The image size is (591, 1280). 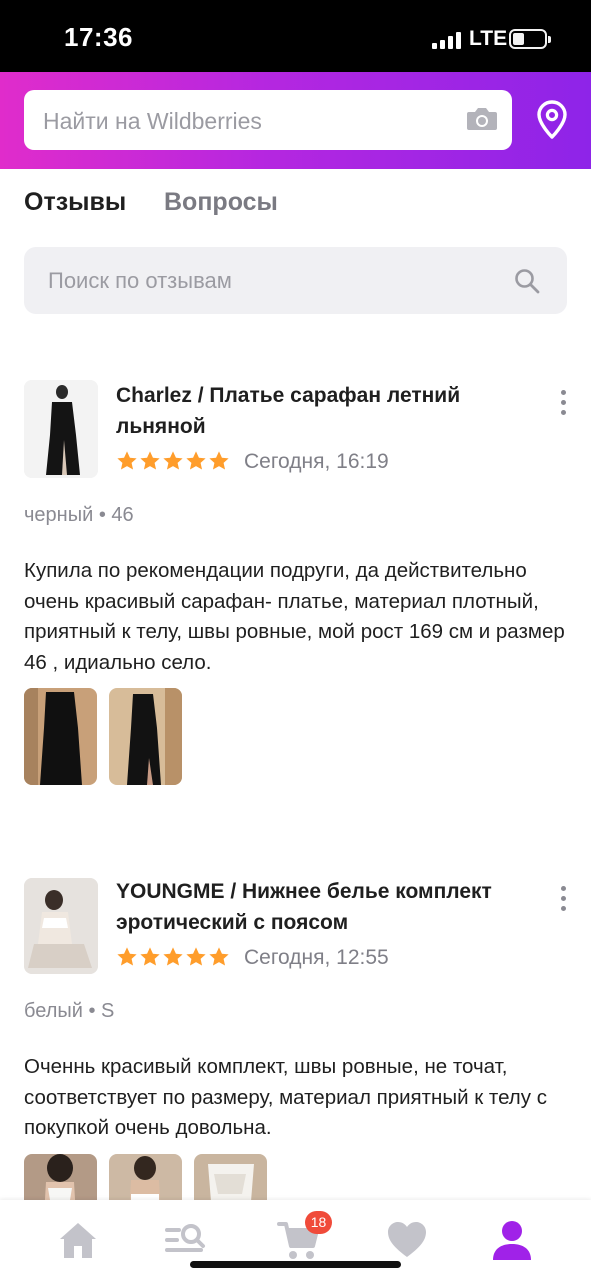 What do you see at coordinates (295, 1264) in the screenshot?
I see `home-indicator` at bounding box center [295, 1264].